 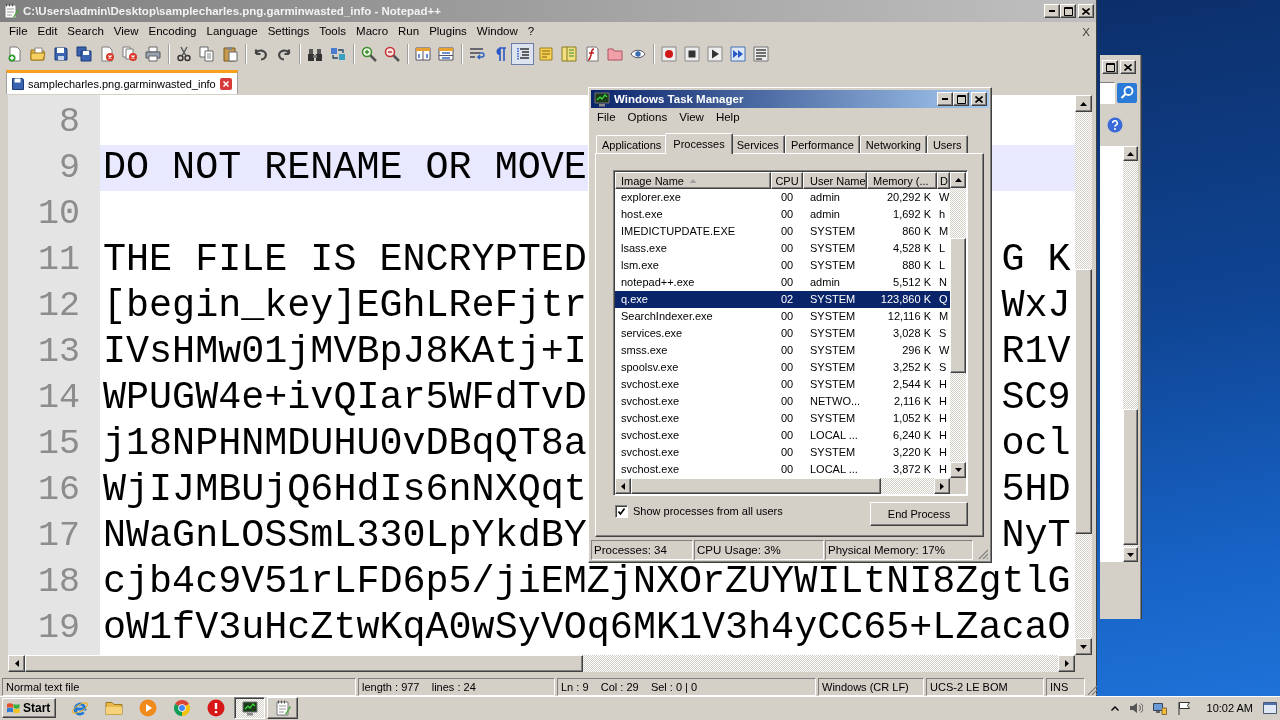 What do you see at coordinates (13, 708) in the screenshot?
I see `waving-flag-icon` at bounding box center [13, 708].